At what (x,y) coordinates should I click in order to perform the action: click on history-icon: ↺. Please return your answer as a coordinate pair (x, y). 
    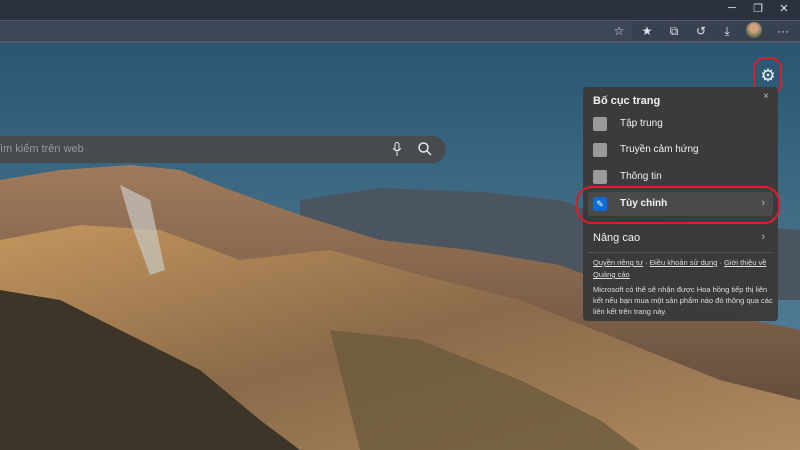
    Looking at the image, I should click on (701, 31).